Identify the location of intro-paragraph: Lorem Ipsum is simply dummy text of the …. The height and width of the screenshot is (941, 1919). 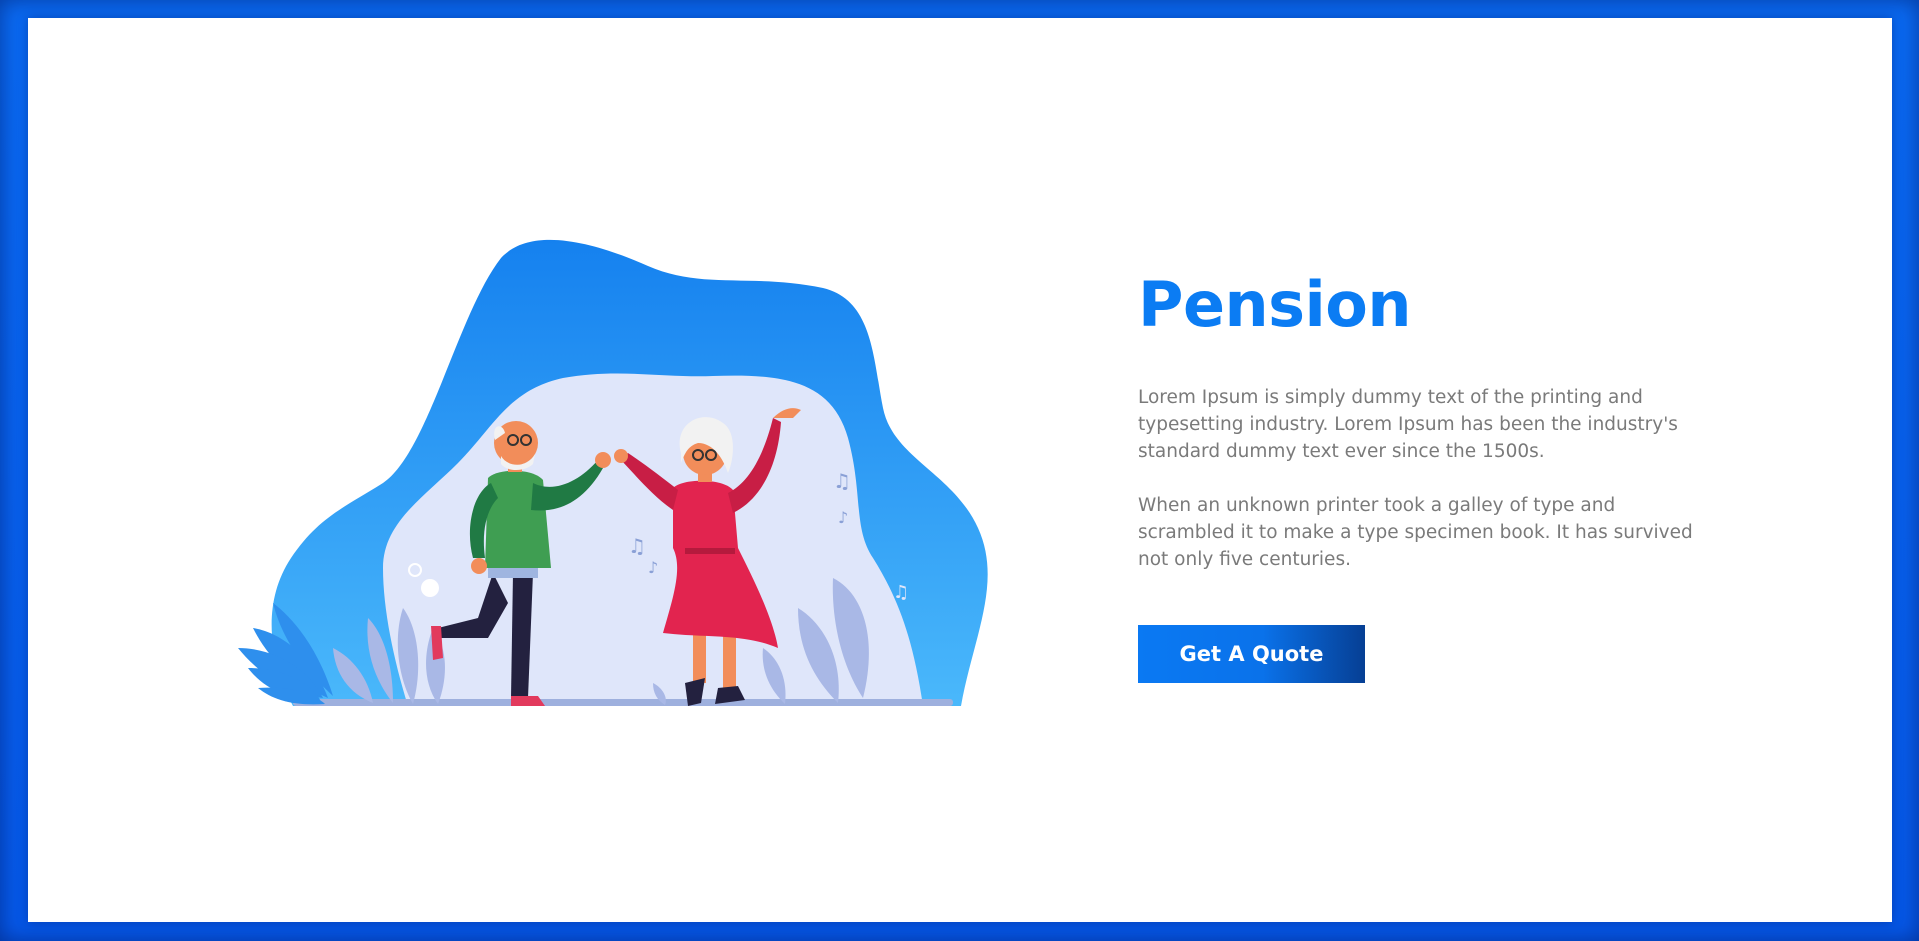
(1408, 425).